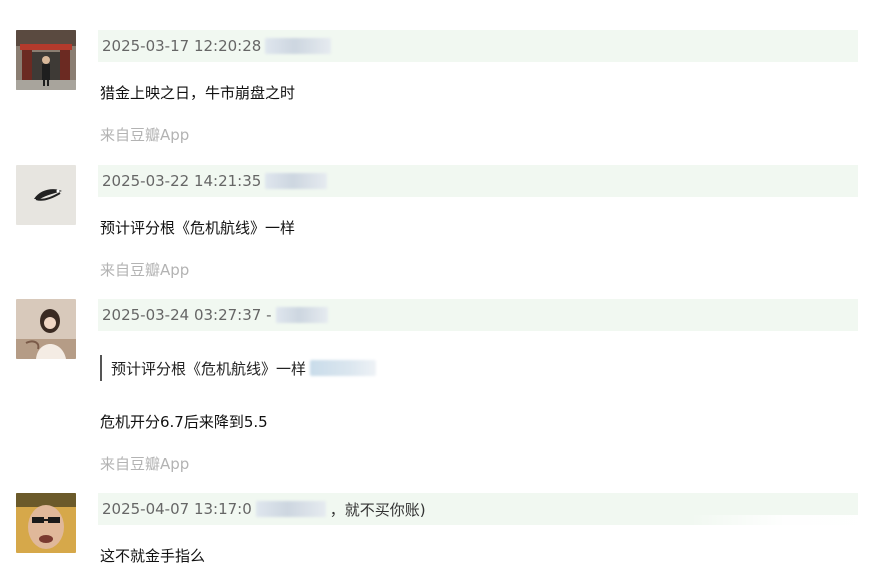 Image resolution: width=876 pixels, height=577 pixels. I want to click on comment-meta-bar: 2025-03-24 03:27:37 -, so click(478, 315).